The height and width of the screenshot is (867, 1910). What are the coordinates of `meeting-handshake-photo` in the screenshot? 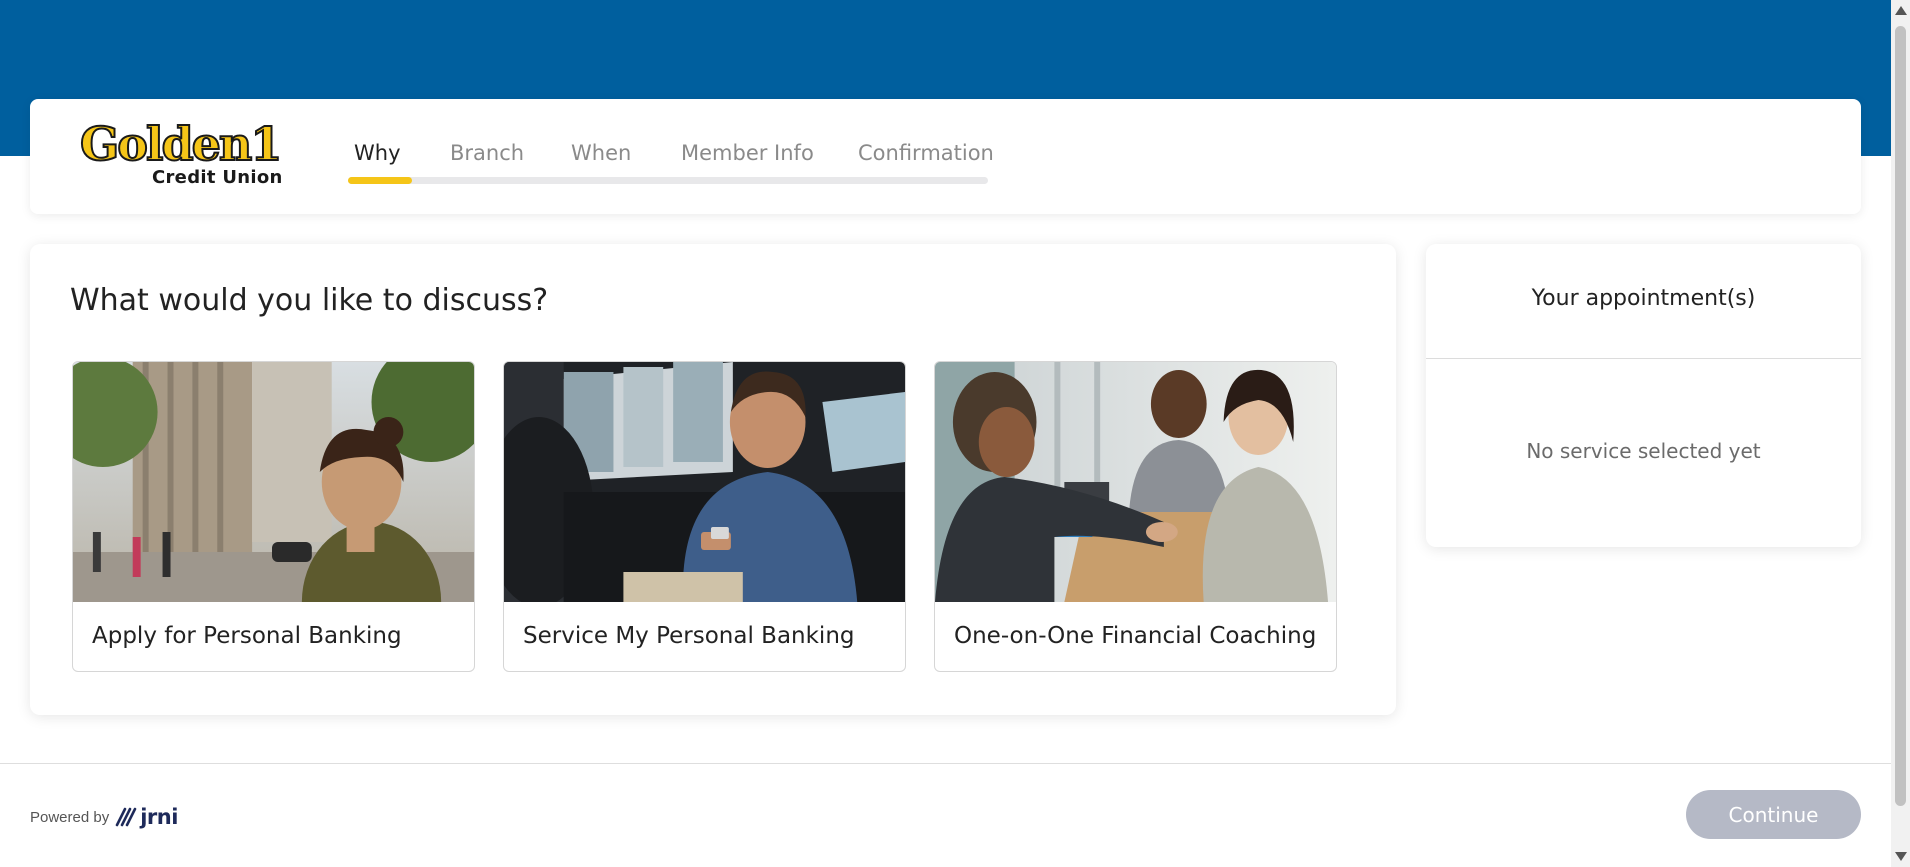 It's located at (1135, 482).